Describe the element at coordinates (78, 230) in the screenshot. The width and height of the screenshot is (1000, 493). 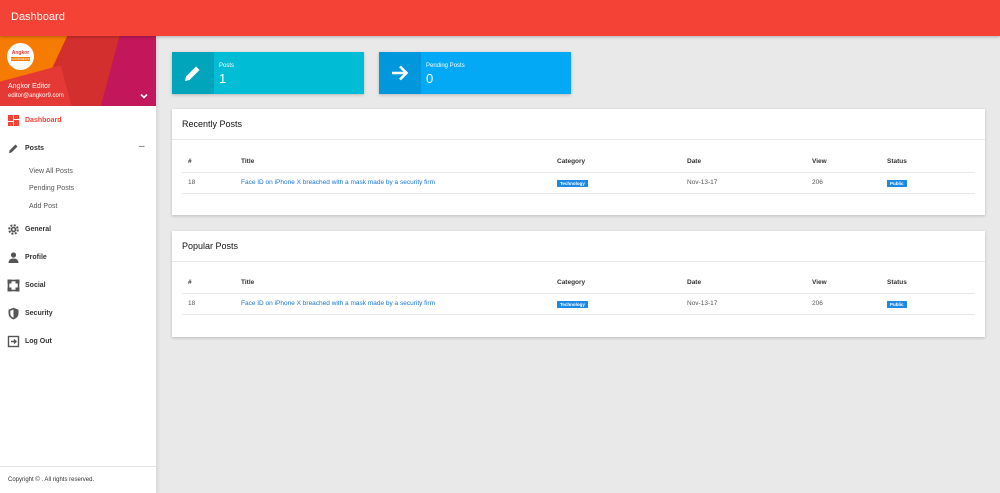
I see `sidebar-item-general: General` at that location.